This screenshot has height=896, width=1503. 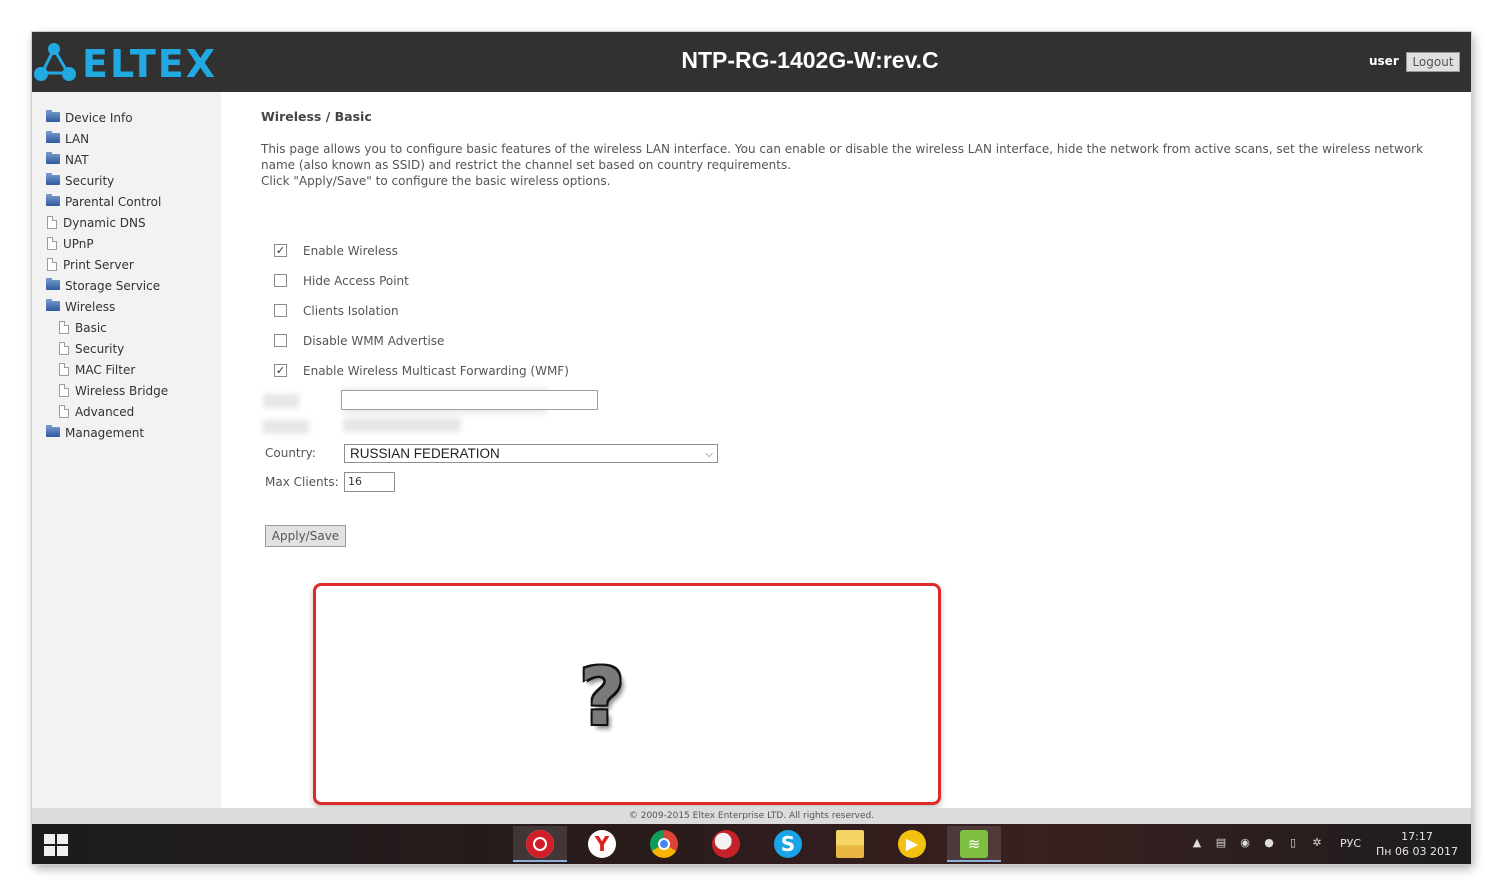 What do you see at coordinates (78, 244) in the screenshot?
I see `sidebar-item-label: UPnP` at bounding box center [78, 244].